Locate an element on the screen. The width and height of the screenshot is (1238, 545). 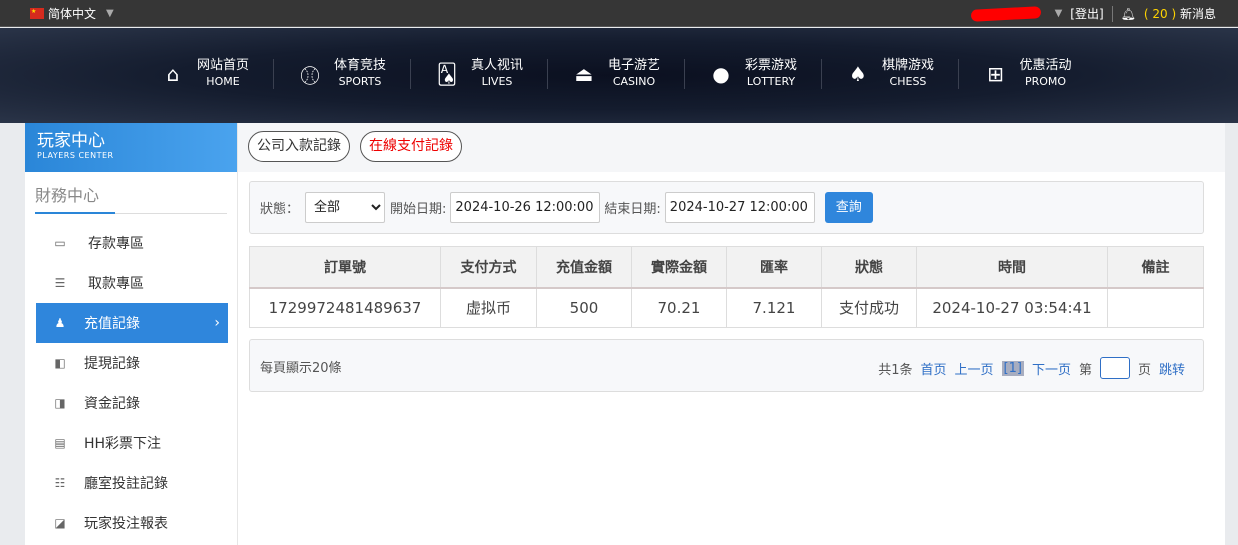
nav-chess: ♠ 棋牌游戏 CHESS is located at coordinates (890, 73).